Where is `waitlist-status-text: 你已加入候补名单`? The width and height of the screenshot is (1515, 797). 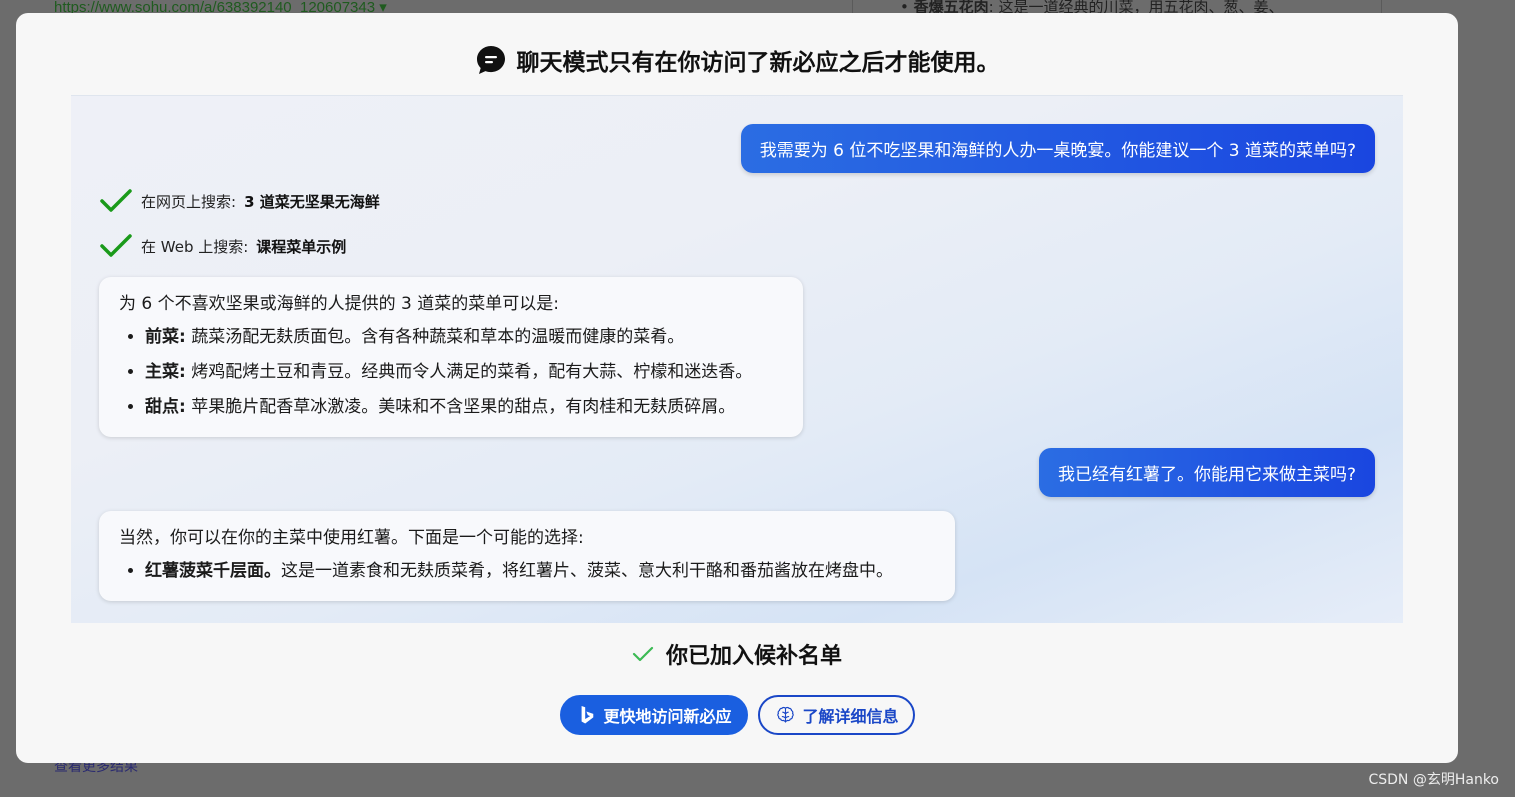 waitlist-status-text: 你已加入候补名单 is located at coordinates (753, 656).